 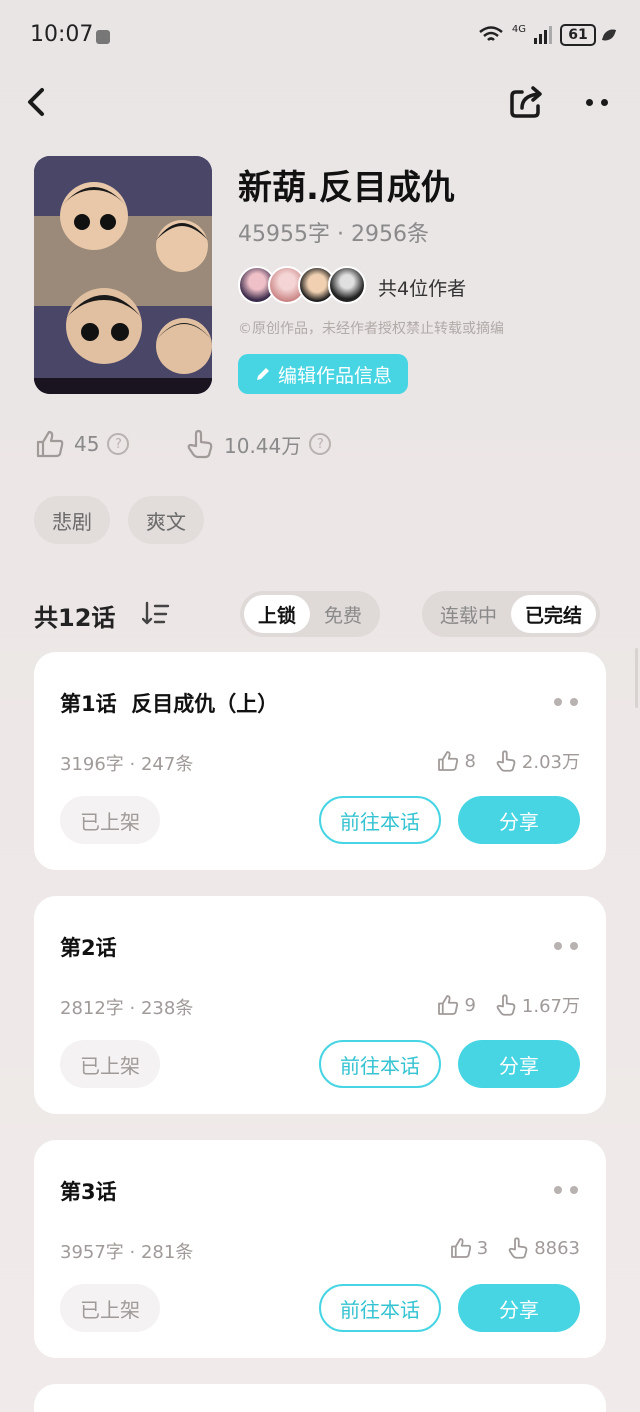 I want to click on chapter-likes-count: 8, so click(x=470, y=761).